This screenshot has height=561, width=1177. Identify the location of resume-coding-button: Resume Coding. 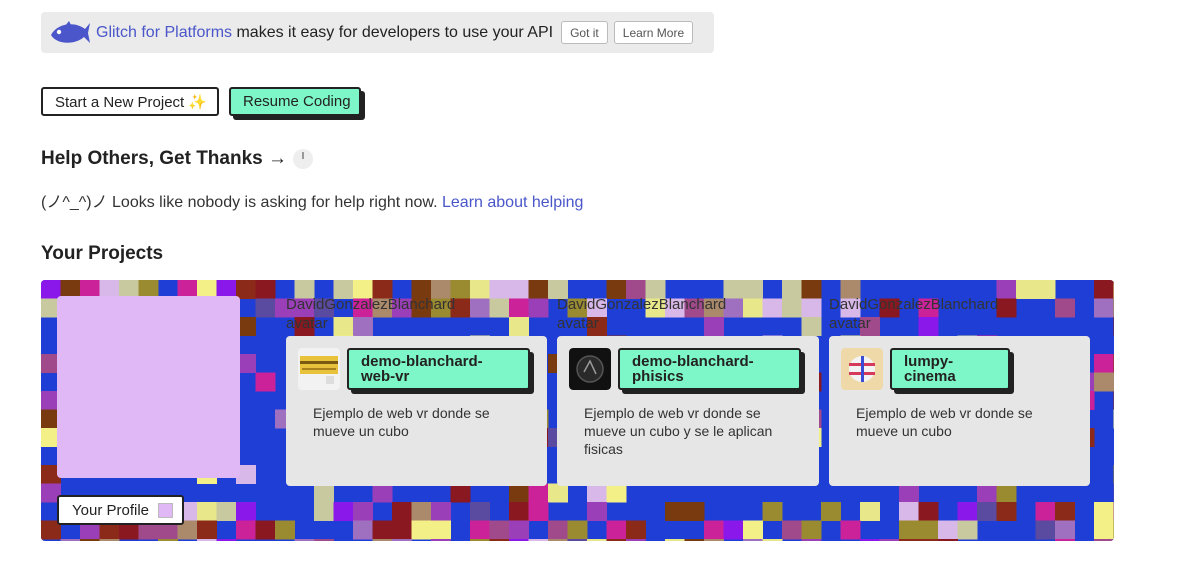
(295, 101).